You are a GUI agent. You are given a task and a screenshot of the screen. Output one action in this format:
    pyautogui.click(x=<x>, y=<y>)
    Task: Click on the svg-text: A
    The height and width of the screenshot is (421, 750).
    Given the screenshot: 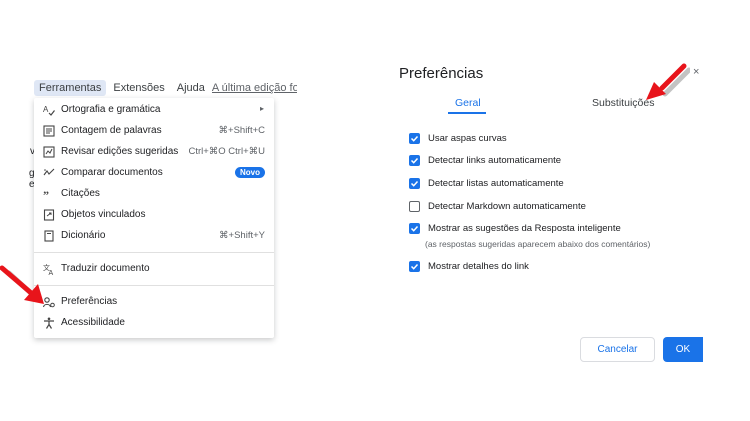 What is the action you would take?
    pyautogui.click(x=46, y=109)
    